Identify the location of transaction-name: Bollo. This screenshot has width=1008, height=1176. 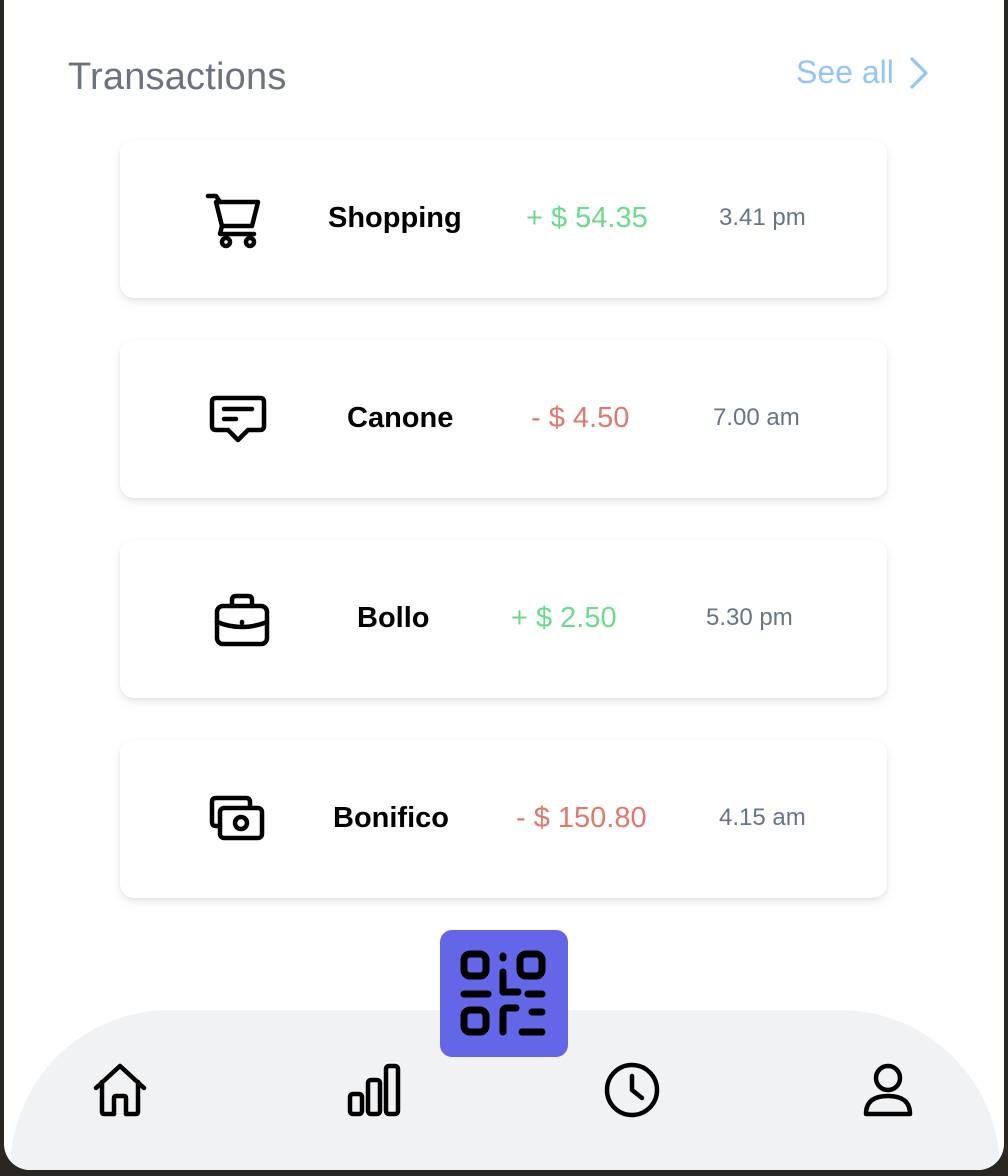
(393, 618).